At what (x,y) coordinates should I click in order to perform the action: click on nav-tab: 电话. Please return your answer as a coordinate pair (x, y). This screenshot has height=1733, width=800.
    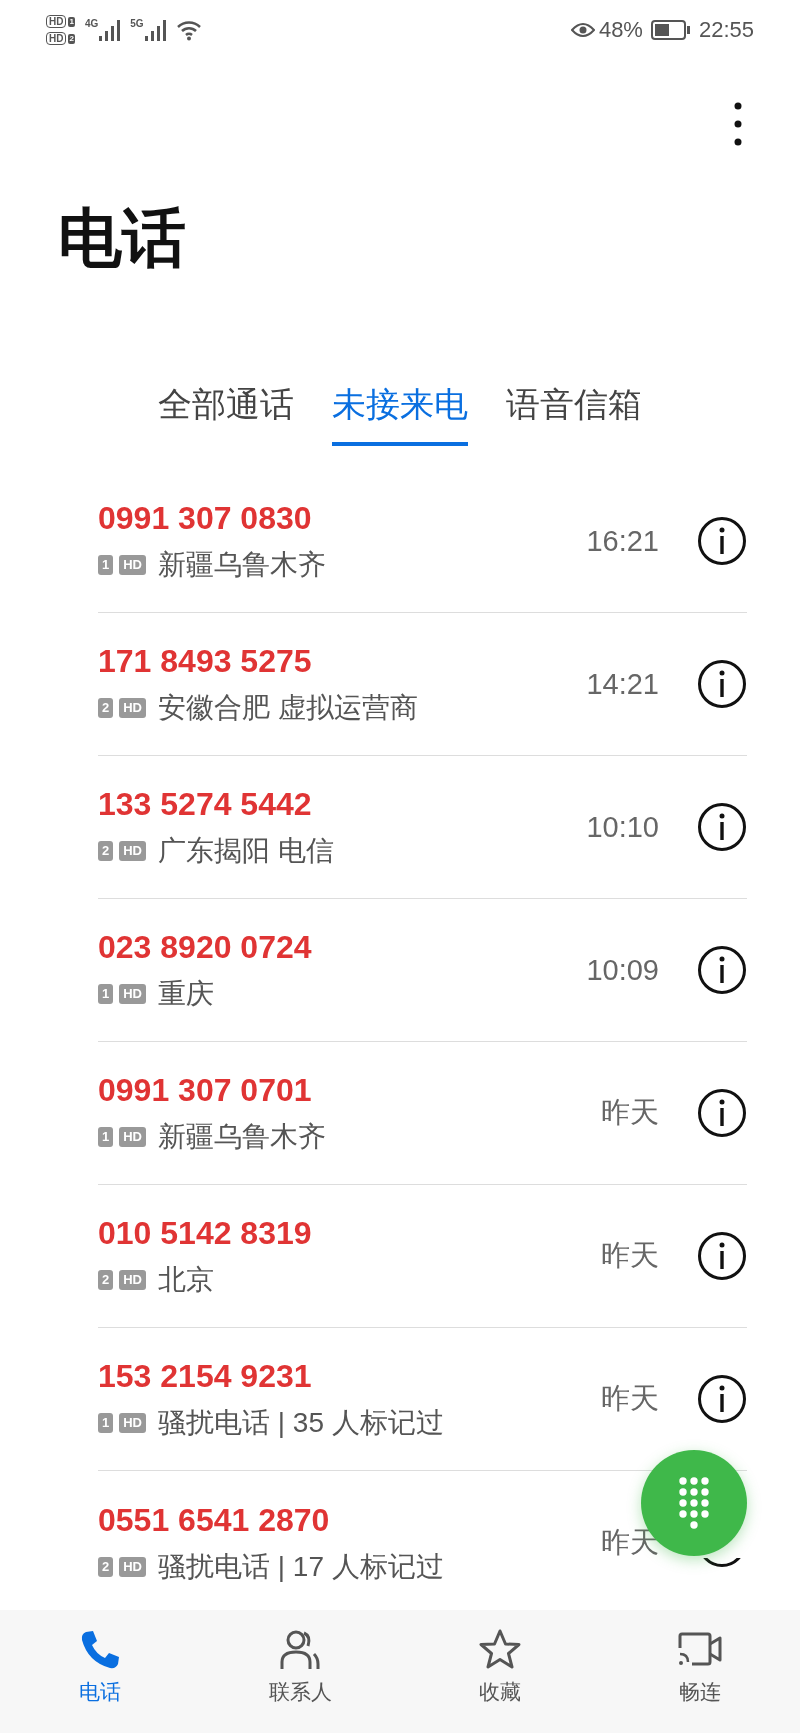
    Looking at the image, I should click on (100, 1671).